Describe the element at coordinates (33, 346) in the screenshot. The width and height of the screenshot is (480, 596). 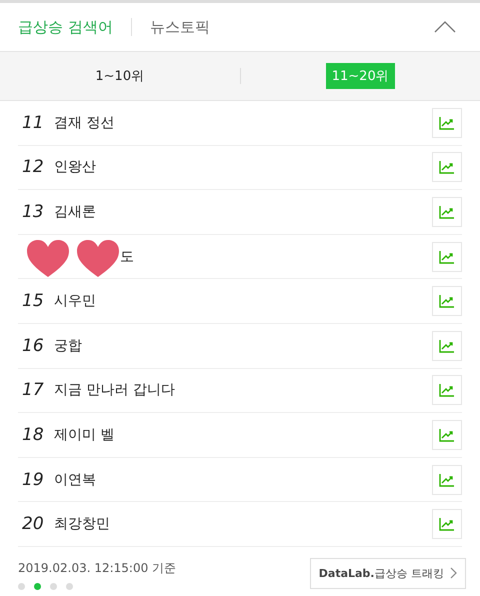
I see `rank-number: 16` at that location.